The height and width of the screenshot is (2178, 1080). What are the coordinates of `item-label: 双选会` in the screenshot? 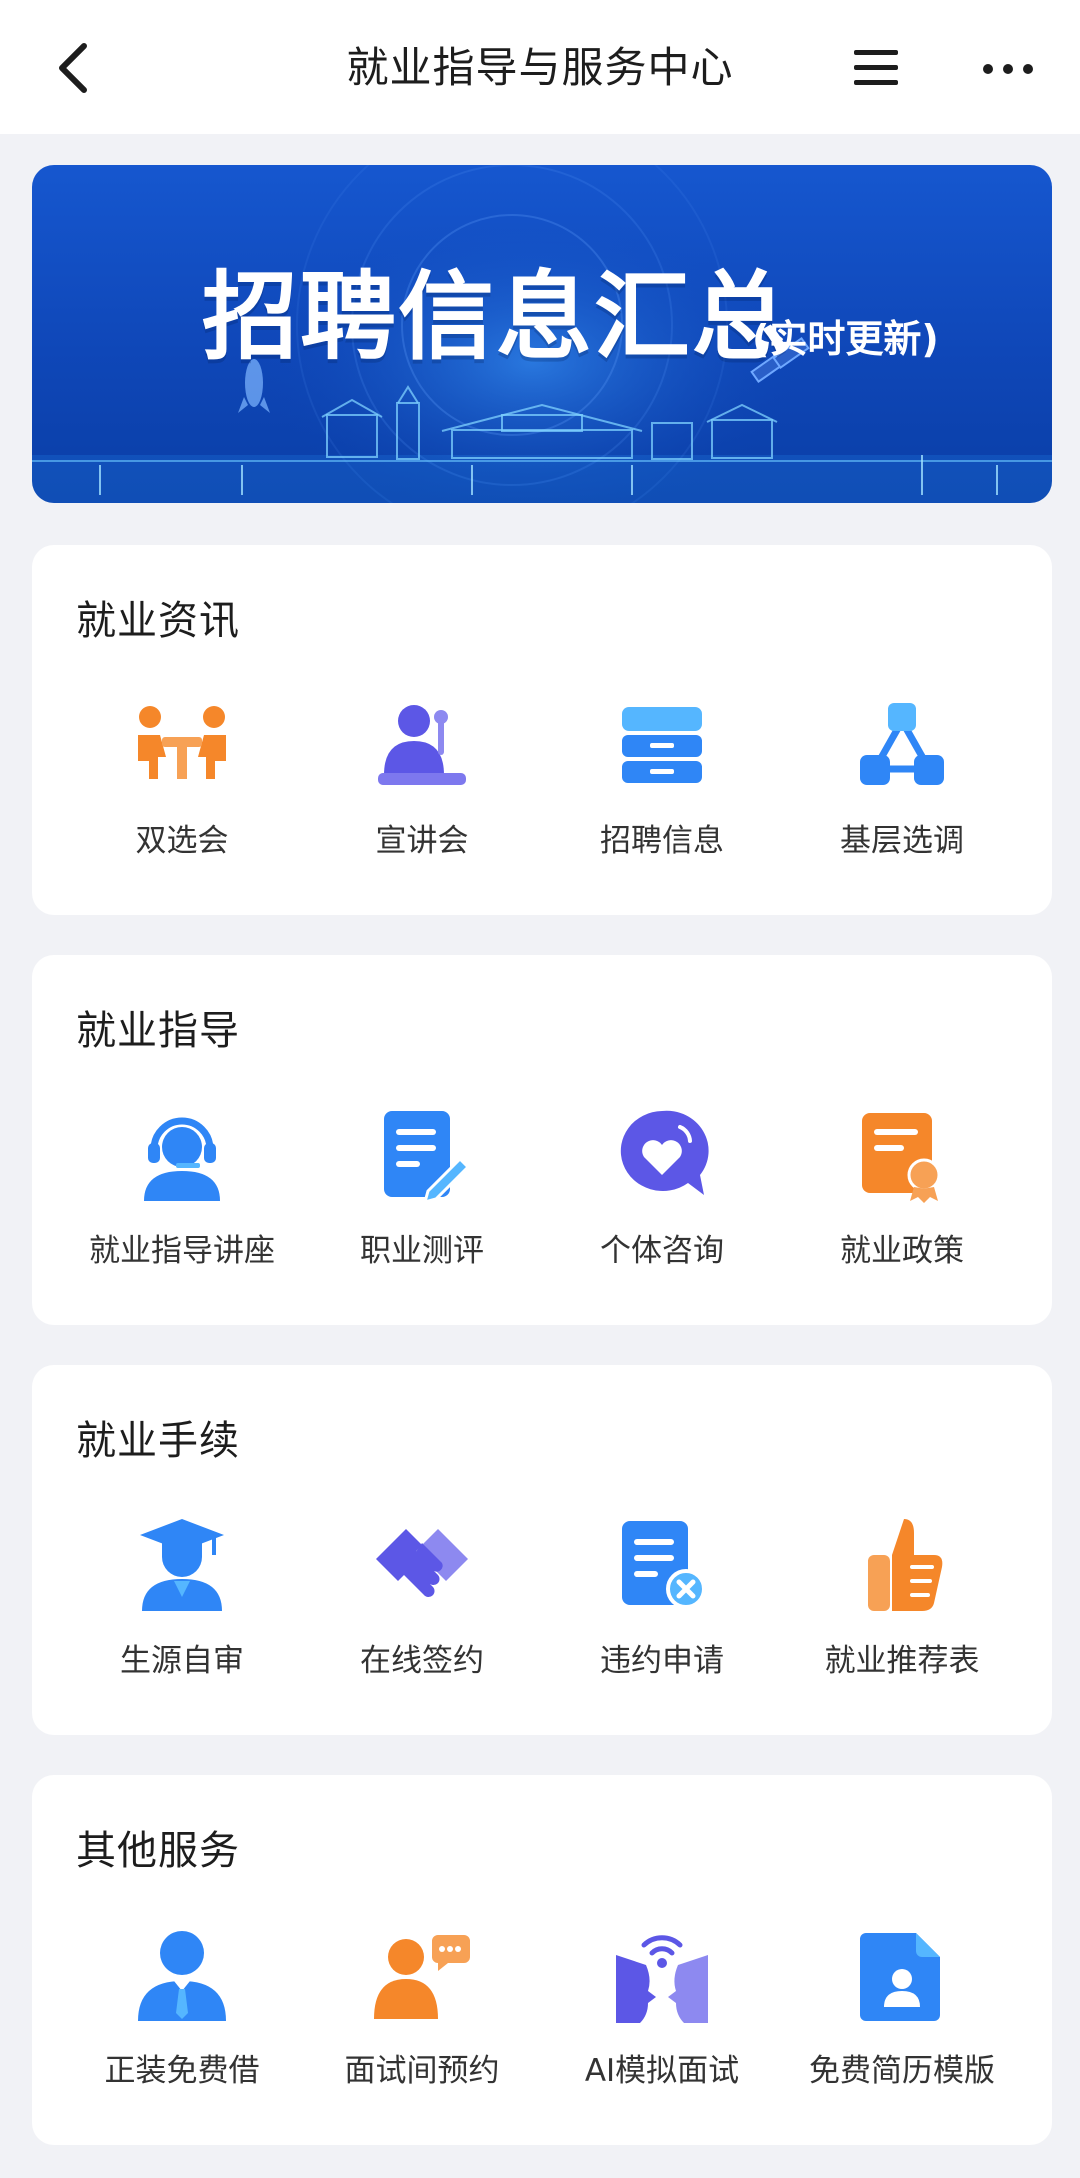 It's located at (182, 841).